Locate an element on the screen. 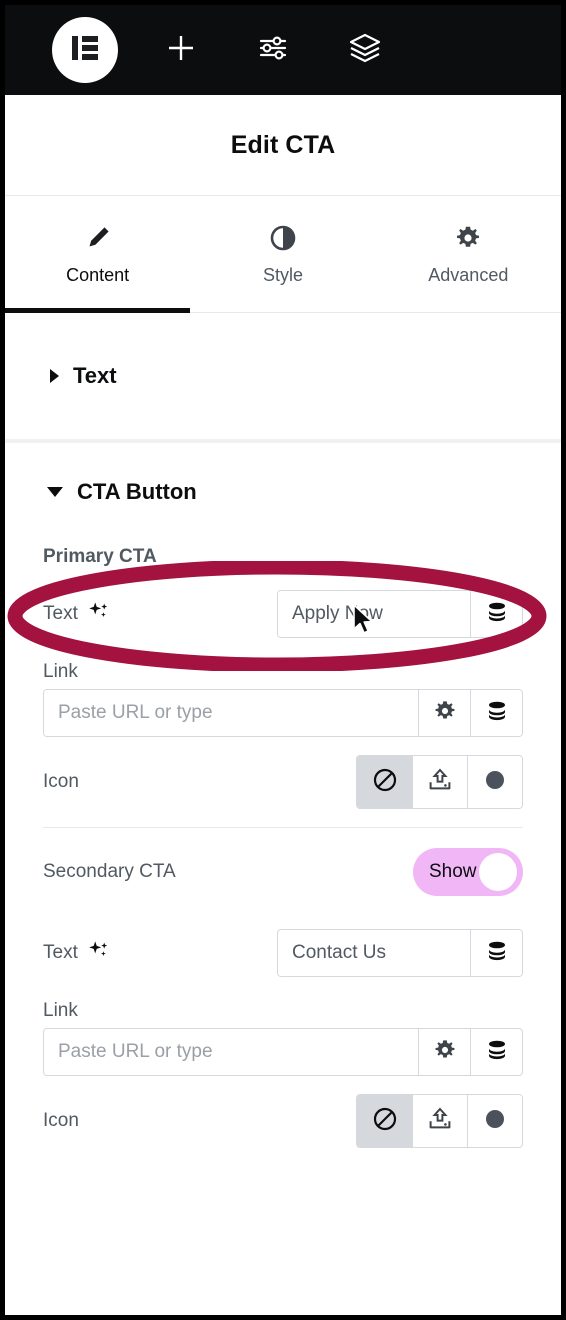  primary-cta-text-dynamic-button is located at coordinates (496, 614).